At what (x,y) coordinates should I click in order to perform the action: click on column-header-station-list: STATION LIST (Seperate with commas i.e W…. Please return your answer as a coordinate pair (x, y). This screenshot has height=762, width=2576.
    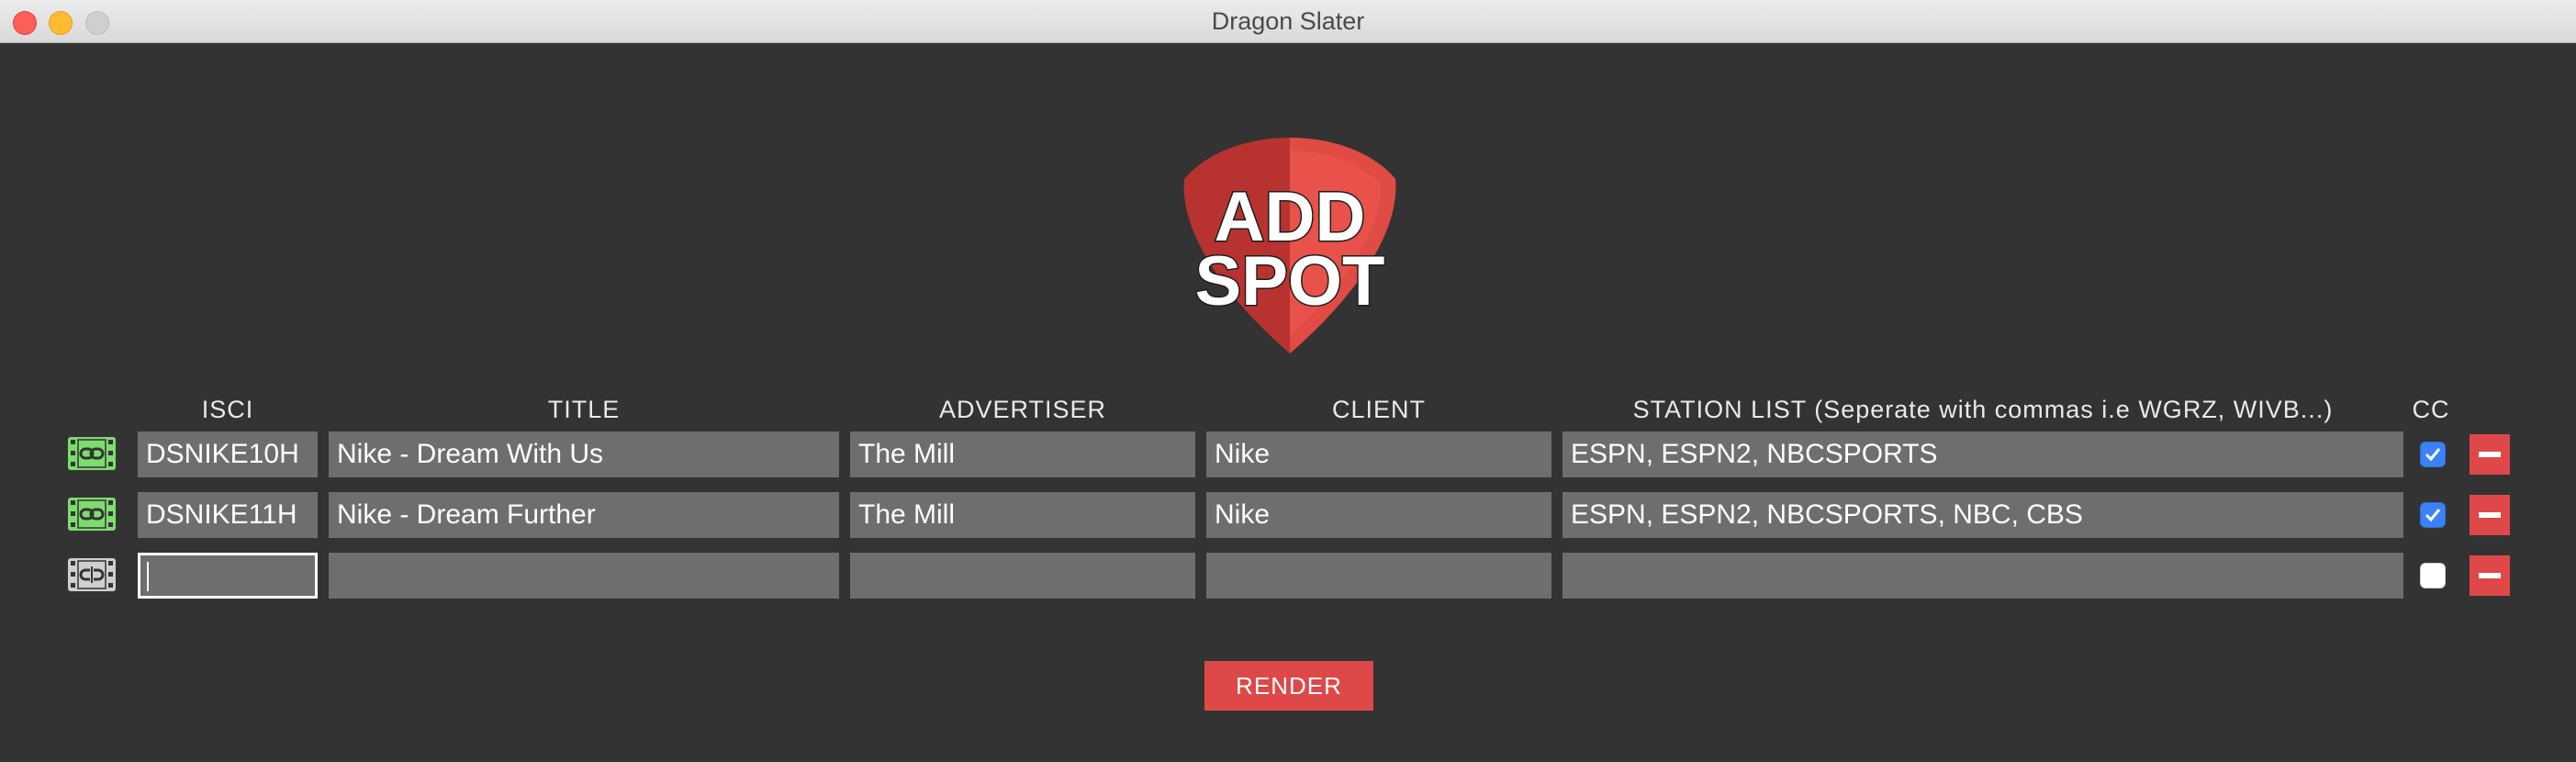
    Looking at the image, I should click on (1983, 409).